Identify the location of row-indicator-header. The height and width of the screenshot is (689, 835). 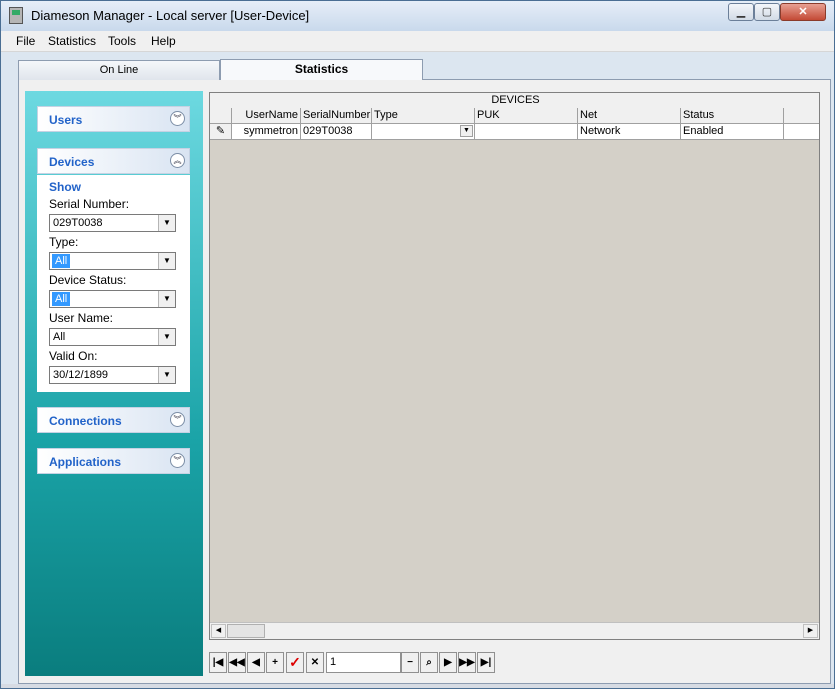
(221, 116).